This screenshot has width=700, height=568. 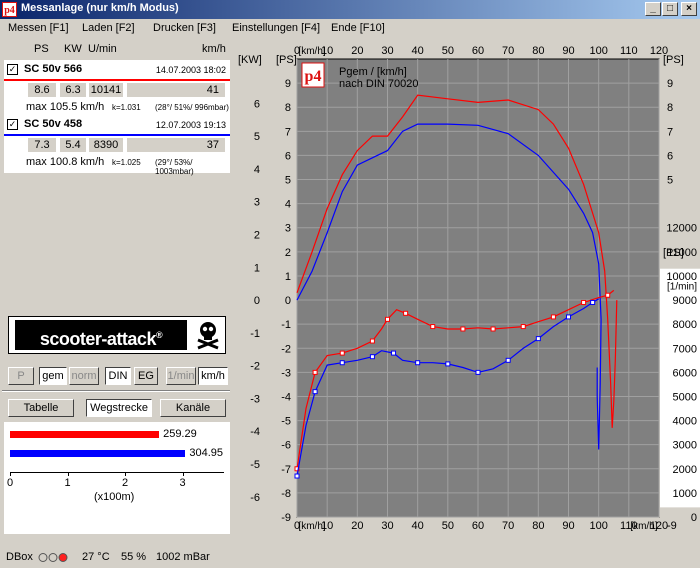 What do you see at coordinates (670, 181) in the screenshot?
I see `right-ps-tick-label: 5` at bounding box center [670, 181].